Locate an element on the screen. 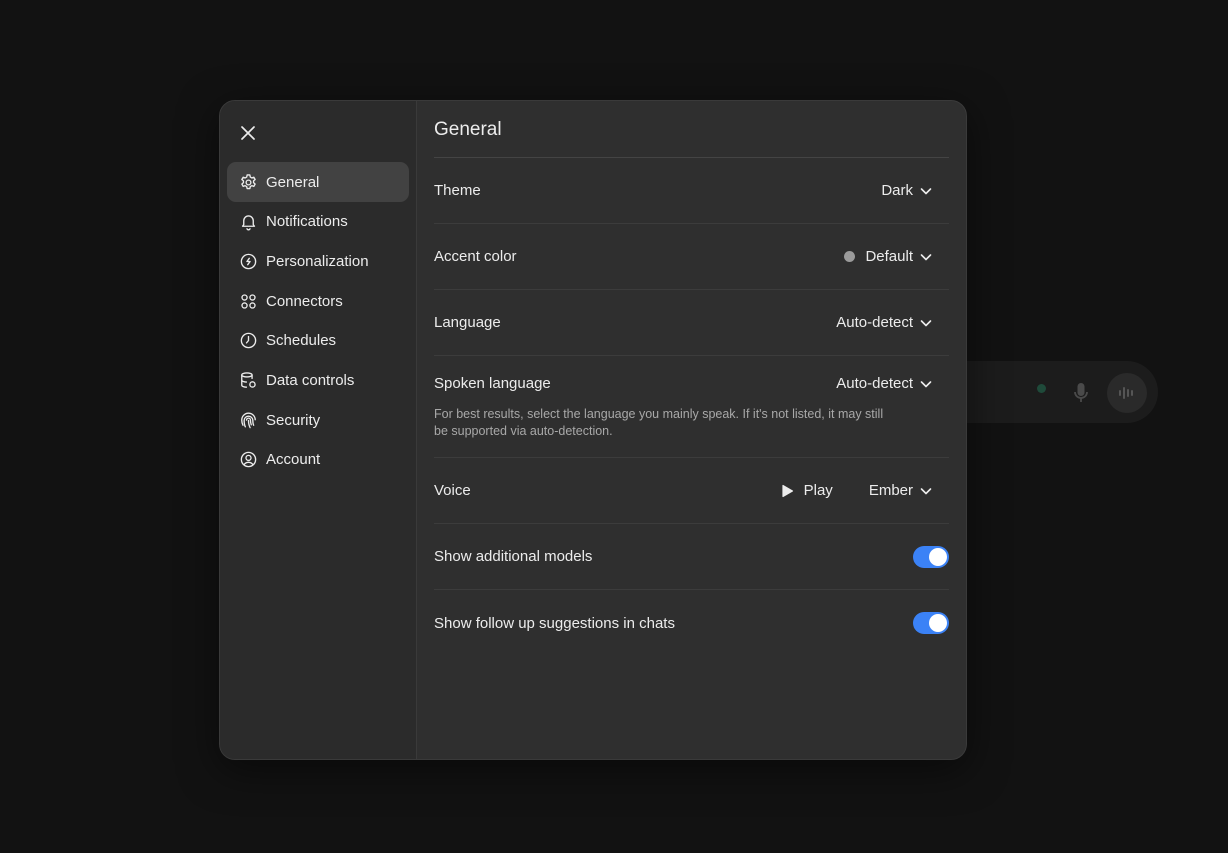  connectors-icon is located at coordinates (248, 301).